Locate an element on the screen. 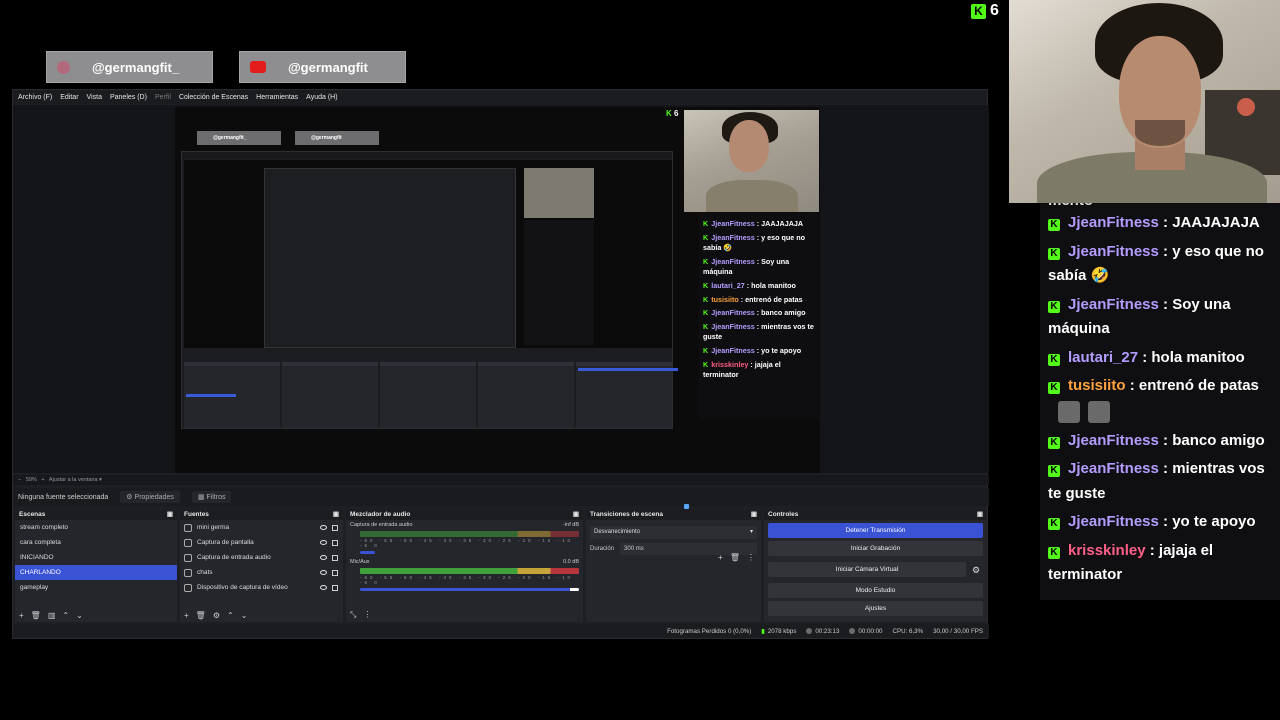 This screenshot has width=1280, height=720. globe-icon is located at coordinates (188, 572).